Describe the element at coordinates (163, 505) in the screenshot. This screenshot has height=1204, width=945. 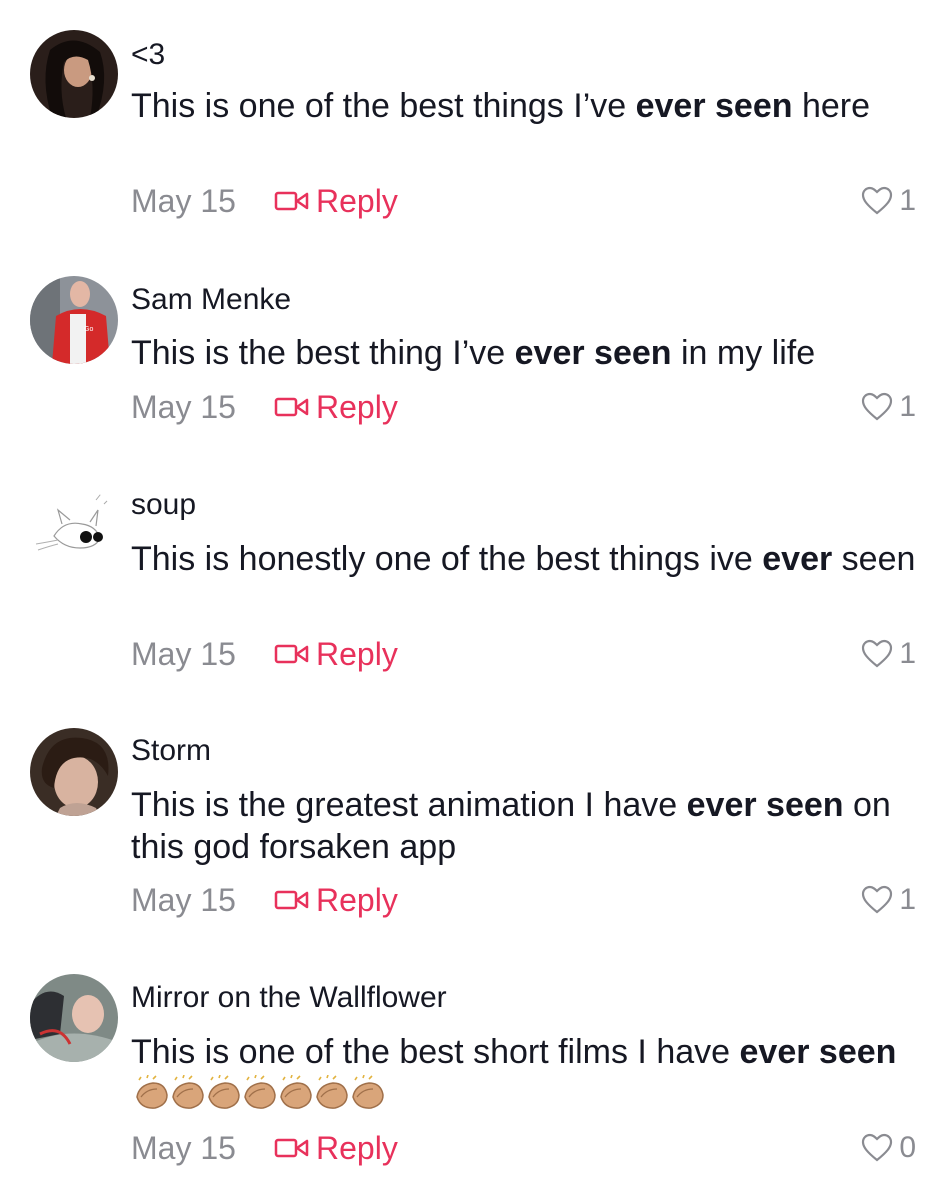
I see `username: soup` at that location.